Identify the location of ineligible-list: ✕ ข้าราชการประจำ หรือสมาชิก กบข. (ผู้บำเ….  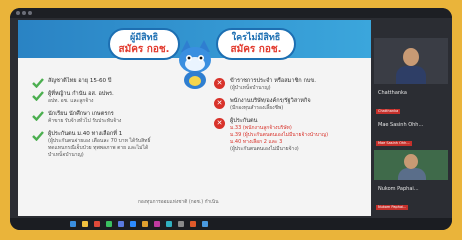
(289, 118).